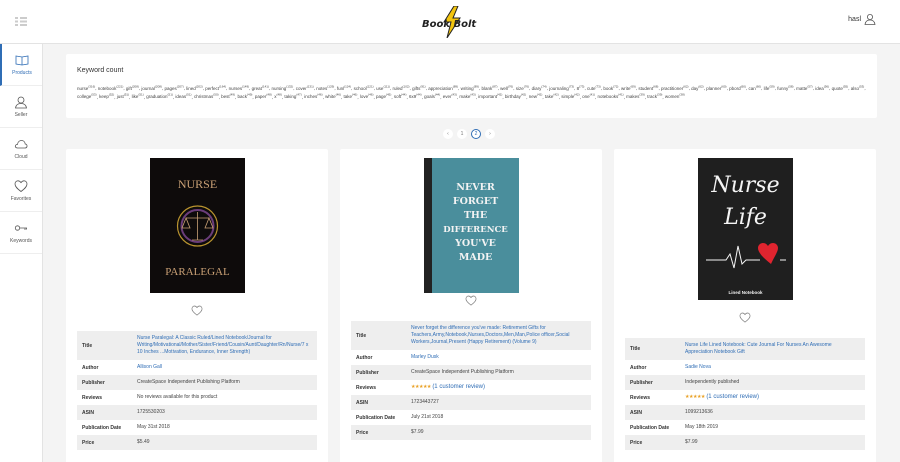  What do you see at coordinates (471, 432) in the screenshot?
I see `table-row: Price $7.99` at bounding box center [471, 432].